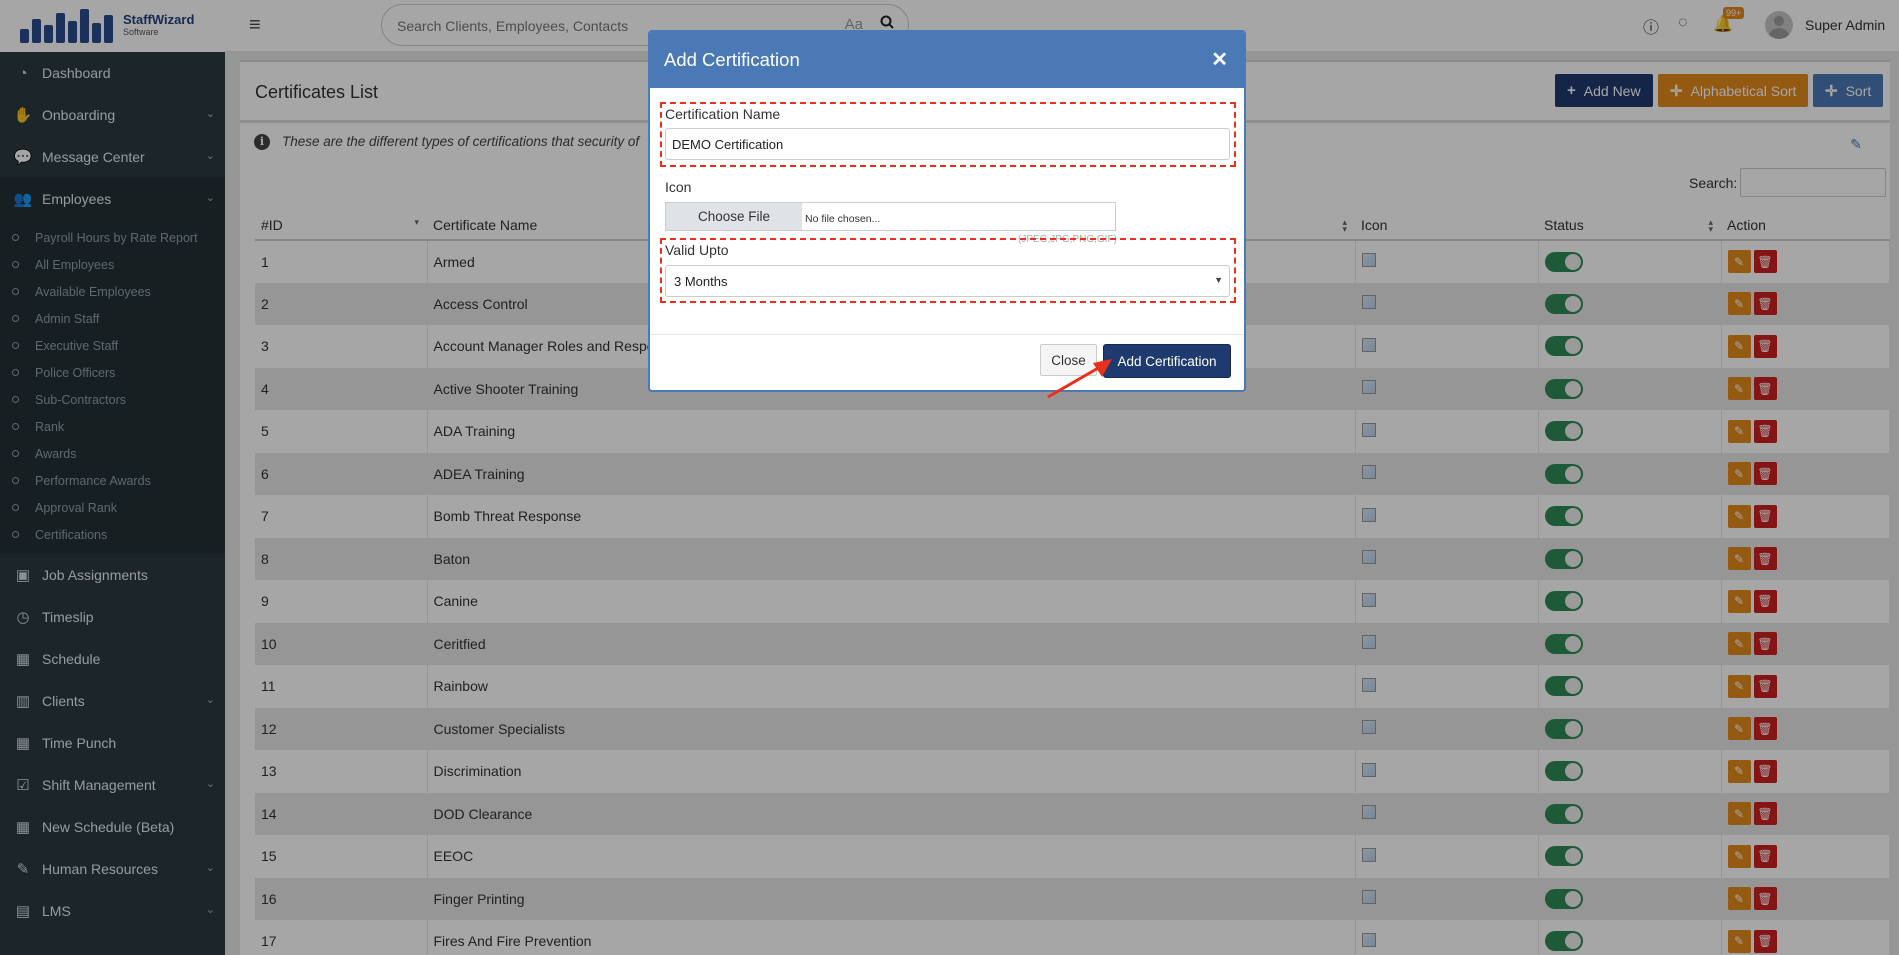  What do you see at coordinates (734, 216) in the screenshot?
I see `choose-file-button: Choose File` at bounding box center [734, 216].